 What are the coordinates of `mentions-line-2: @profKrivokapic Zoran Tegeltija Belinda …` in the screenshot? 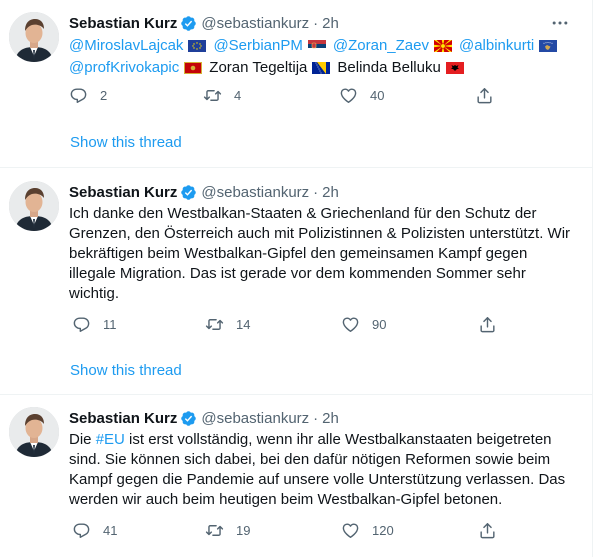 It's located at (321, 68).